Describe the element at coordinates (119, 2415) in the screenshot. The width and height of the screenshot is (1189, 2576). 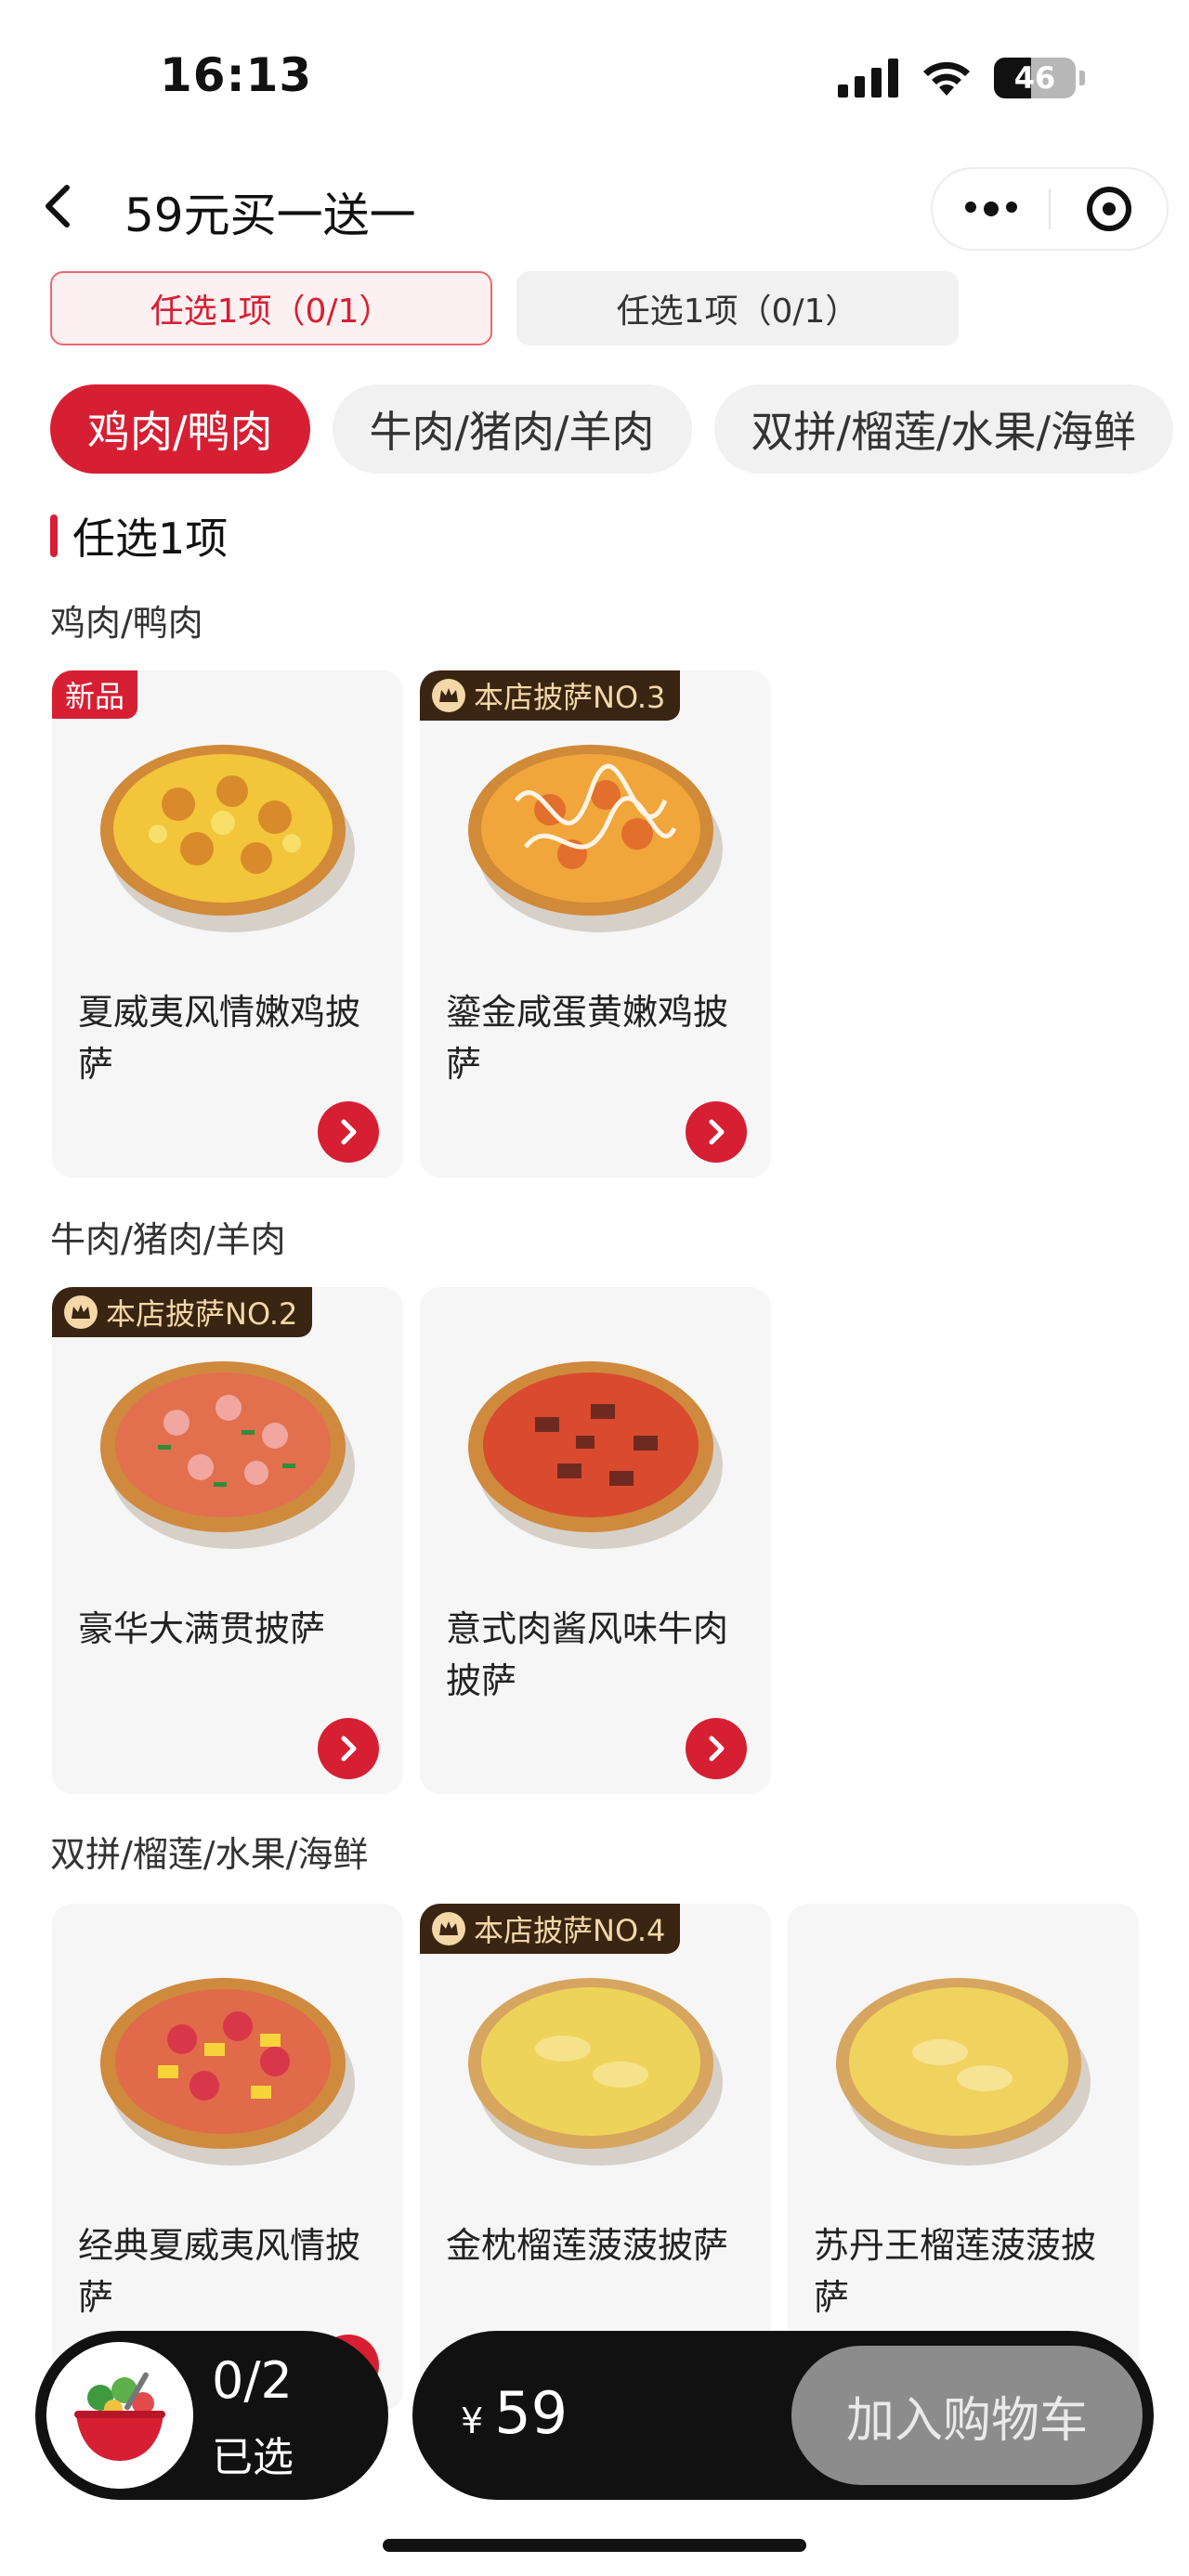
I see `salad-bowl-icon` at that location.